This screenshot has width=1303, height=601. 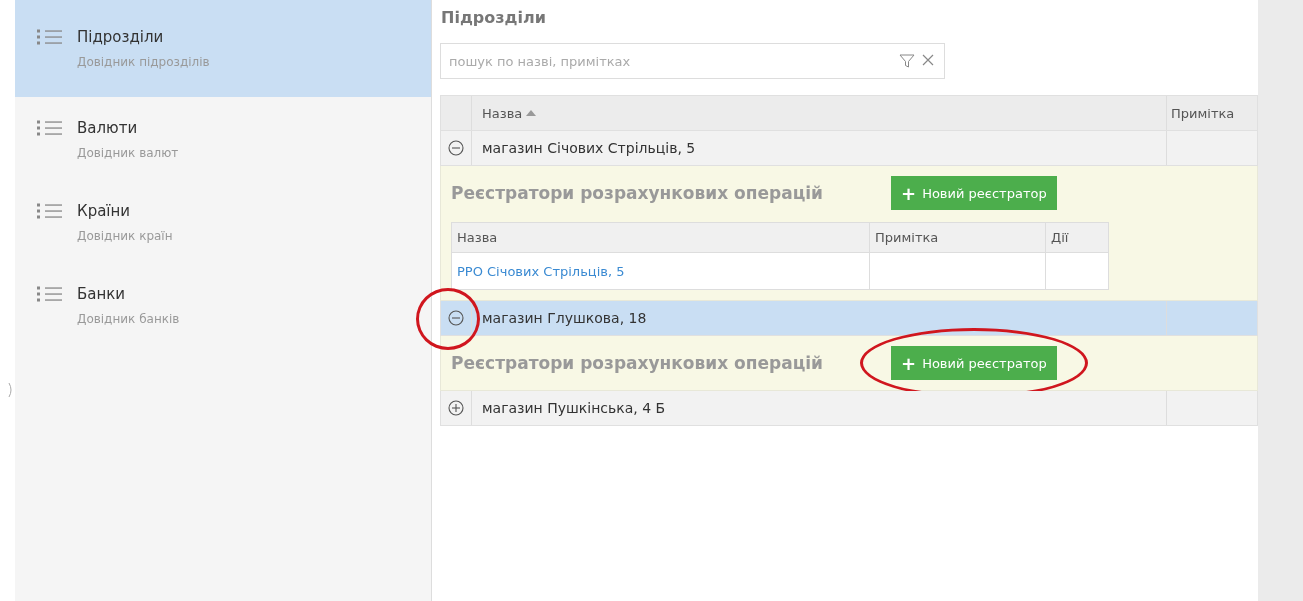 I want to click on collapse-handle-icon, so click(x=11, y=390).